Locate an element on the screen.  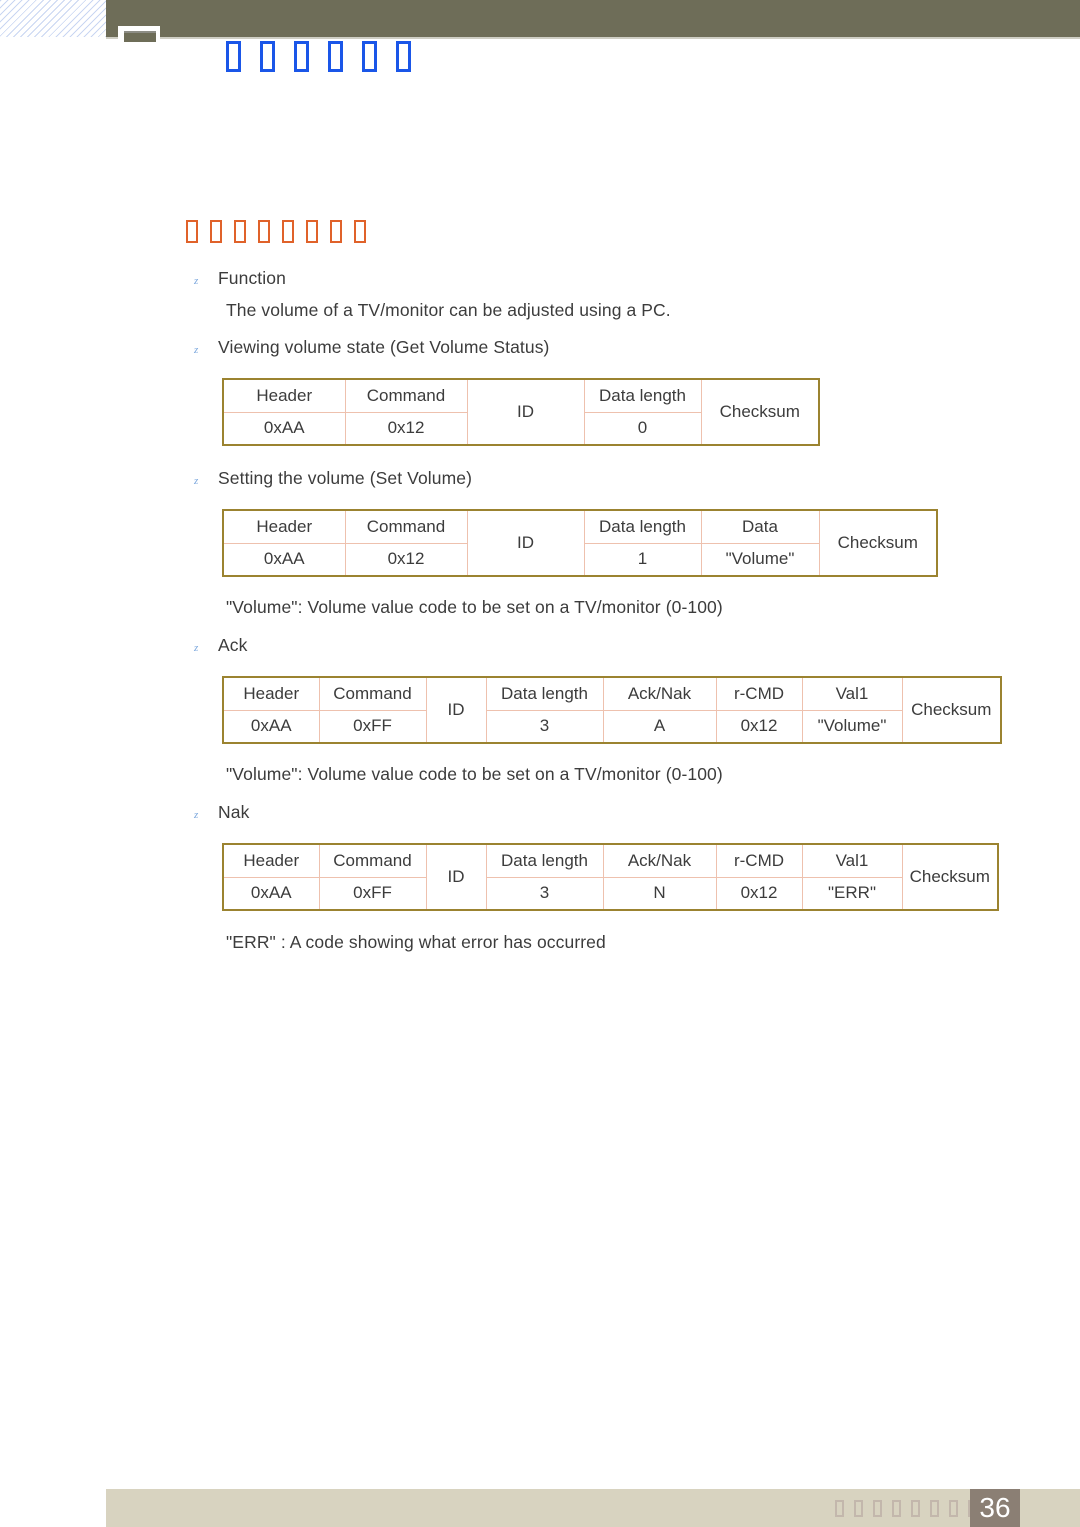
table-row-value: 0xAA 0xFF 3 A 0x12 "Volume" is located at coordinates (612, 726).